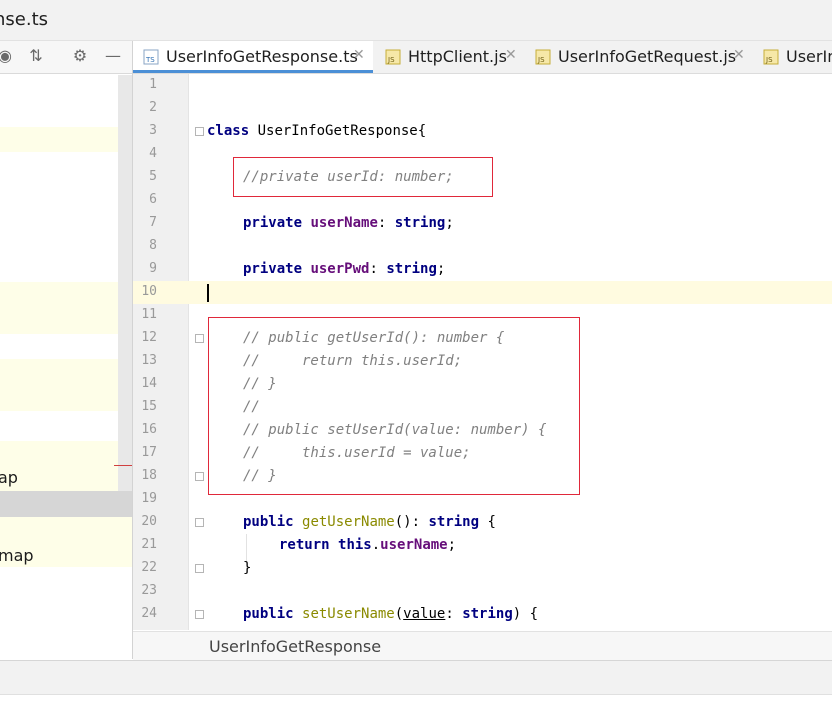 Image resolution: width=832 pixels, height=712 pixels. Describe the element at coordinates (66, 504) in the screenshot. I see `tree-row-selected` at that location.